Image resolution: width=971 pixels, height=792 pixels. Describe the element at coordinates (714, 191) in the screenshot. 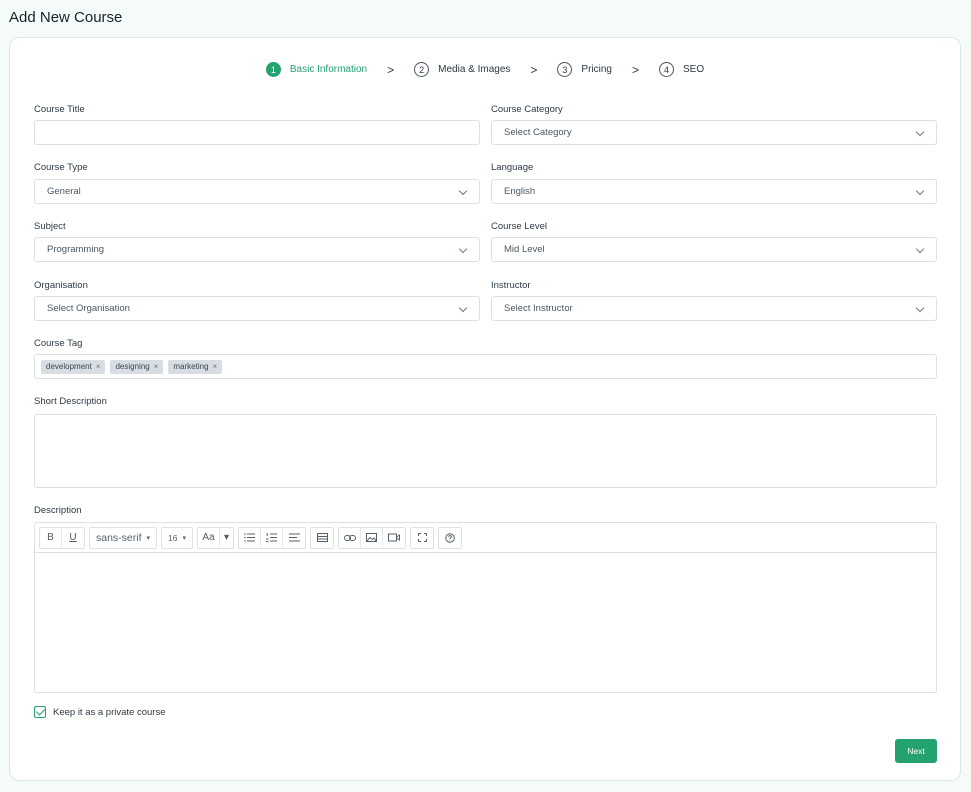

I see `language-select: English` at that location.